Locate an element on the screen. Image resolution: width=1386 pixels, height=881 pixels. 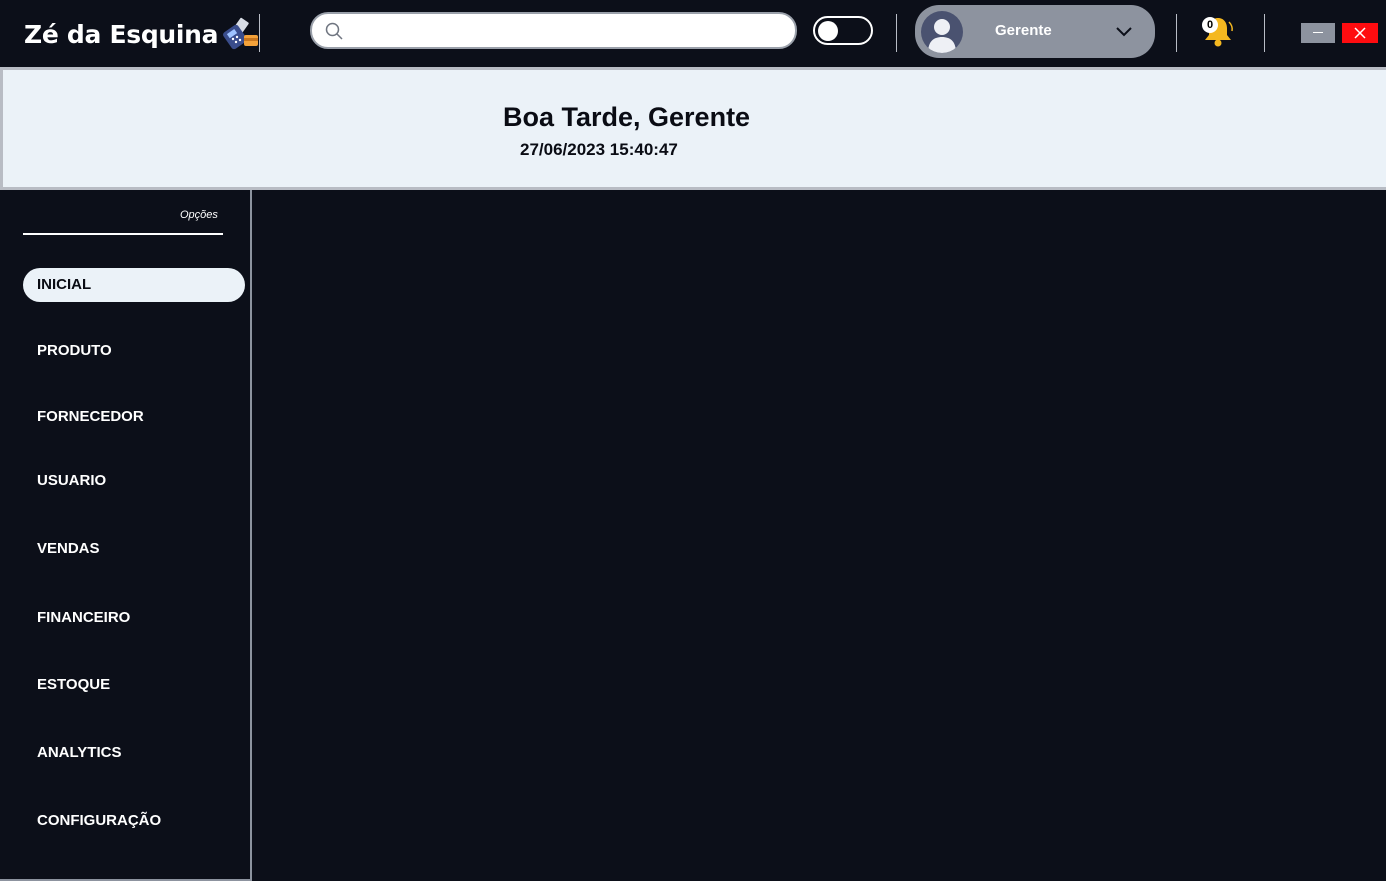
sidebar-item-usuario: USUARIO is located at coordinates (134, 481).